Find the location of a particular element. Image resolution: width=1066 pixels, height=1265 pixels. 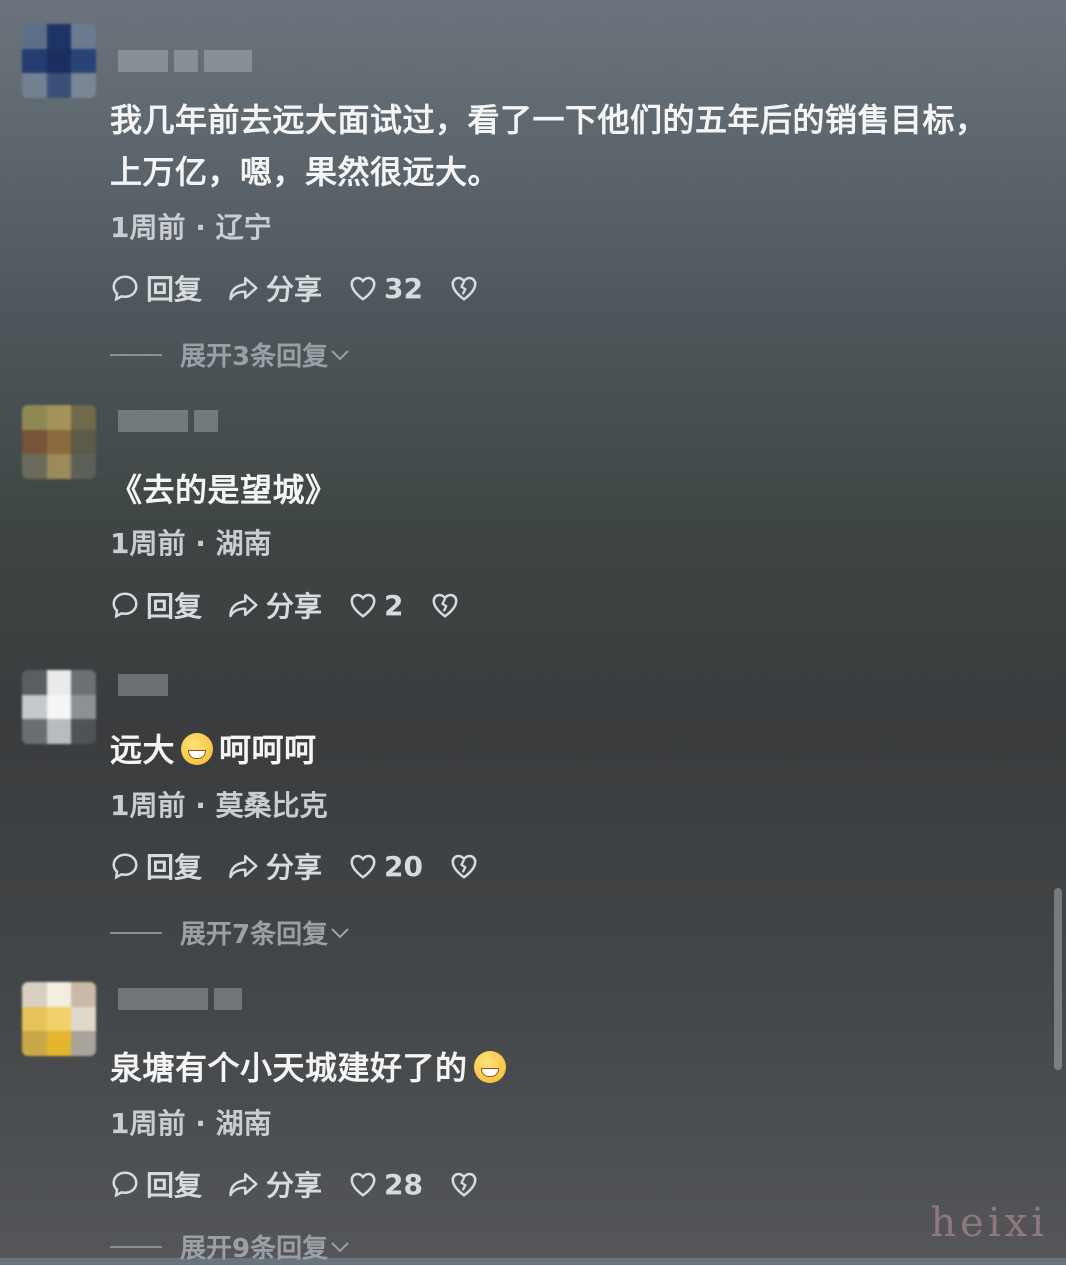

like-button: 2 is located at coordinates (376, 605).